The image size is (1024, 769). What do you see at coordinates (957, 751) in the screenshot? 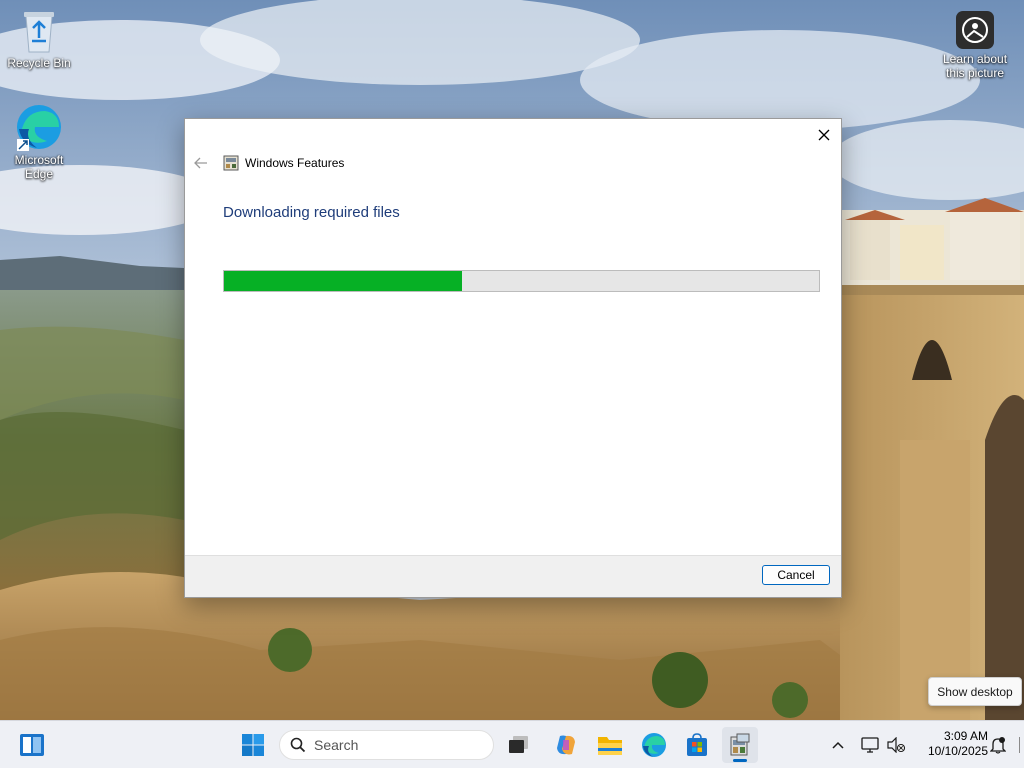
I see `clock-date: 10/10/2025` at bounding box center [957, 751].